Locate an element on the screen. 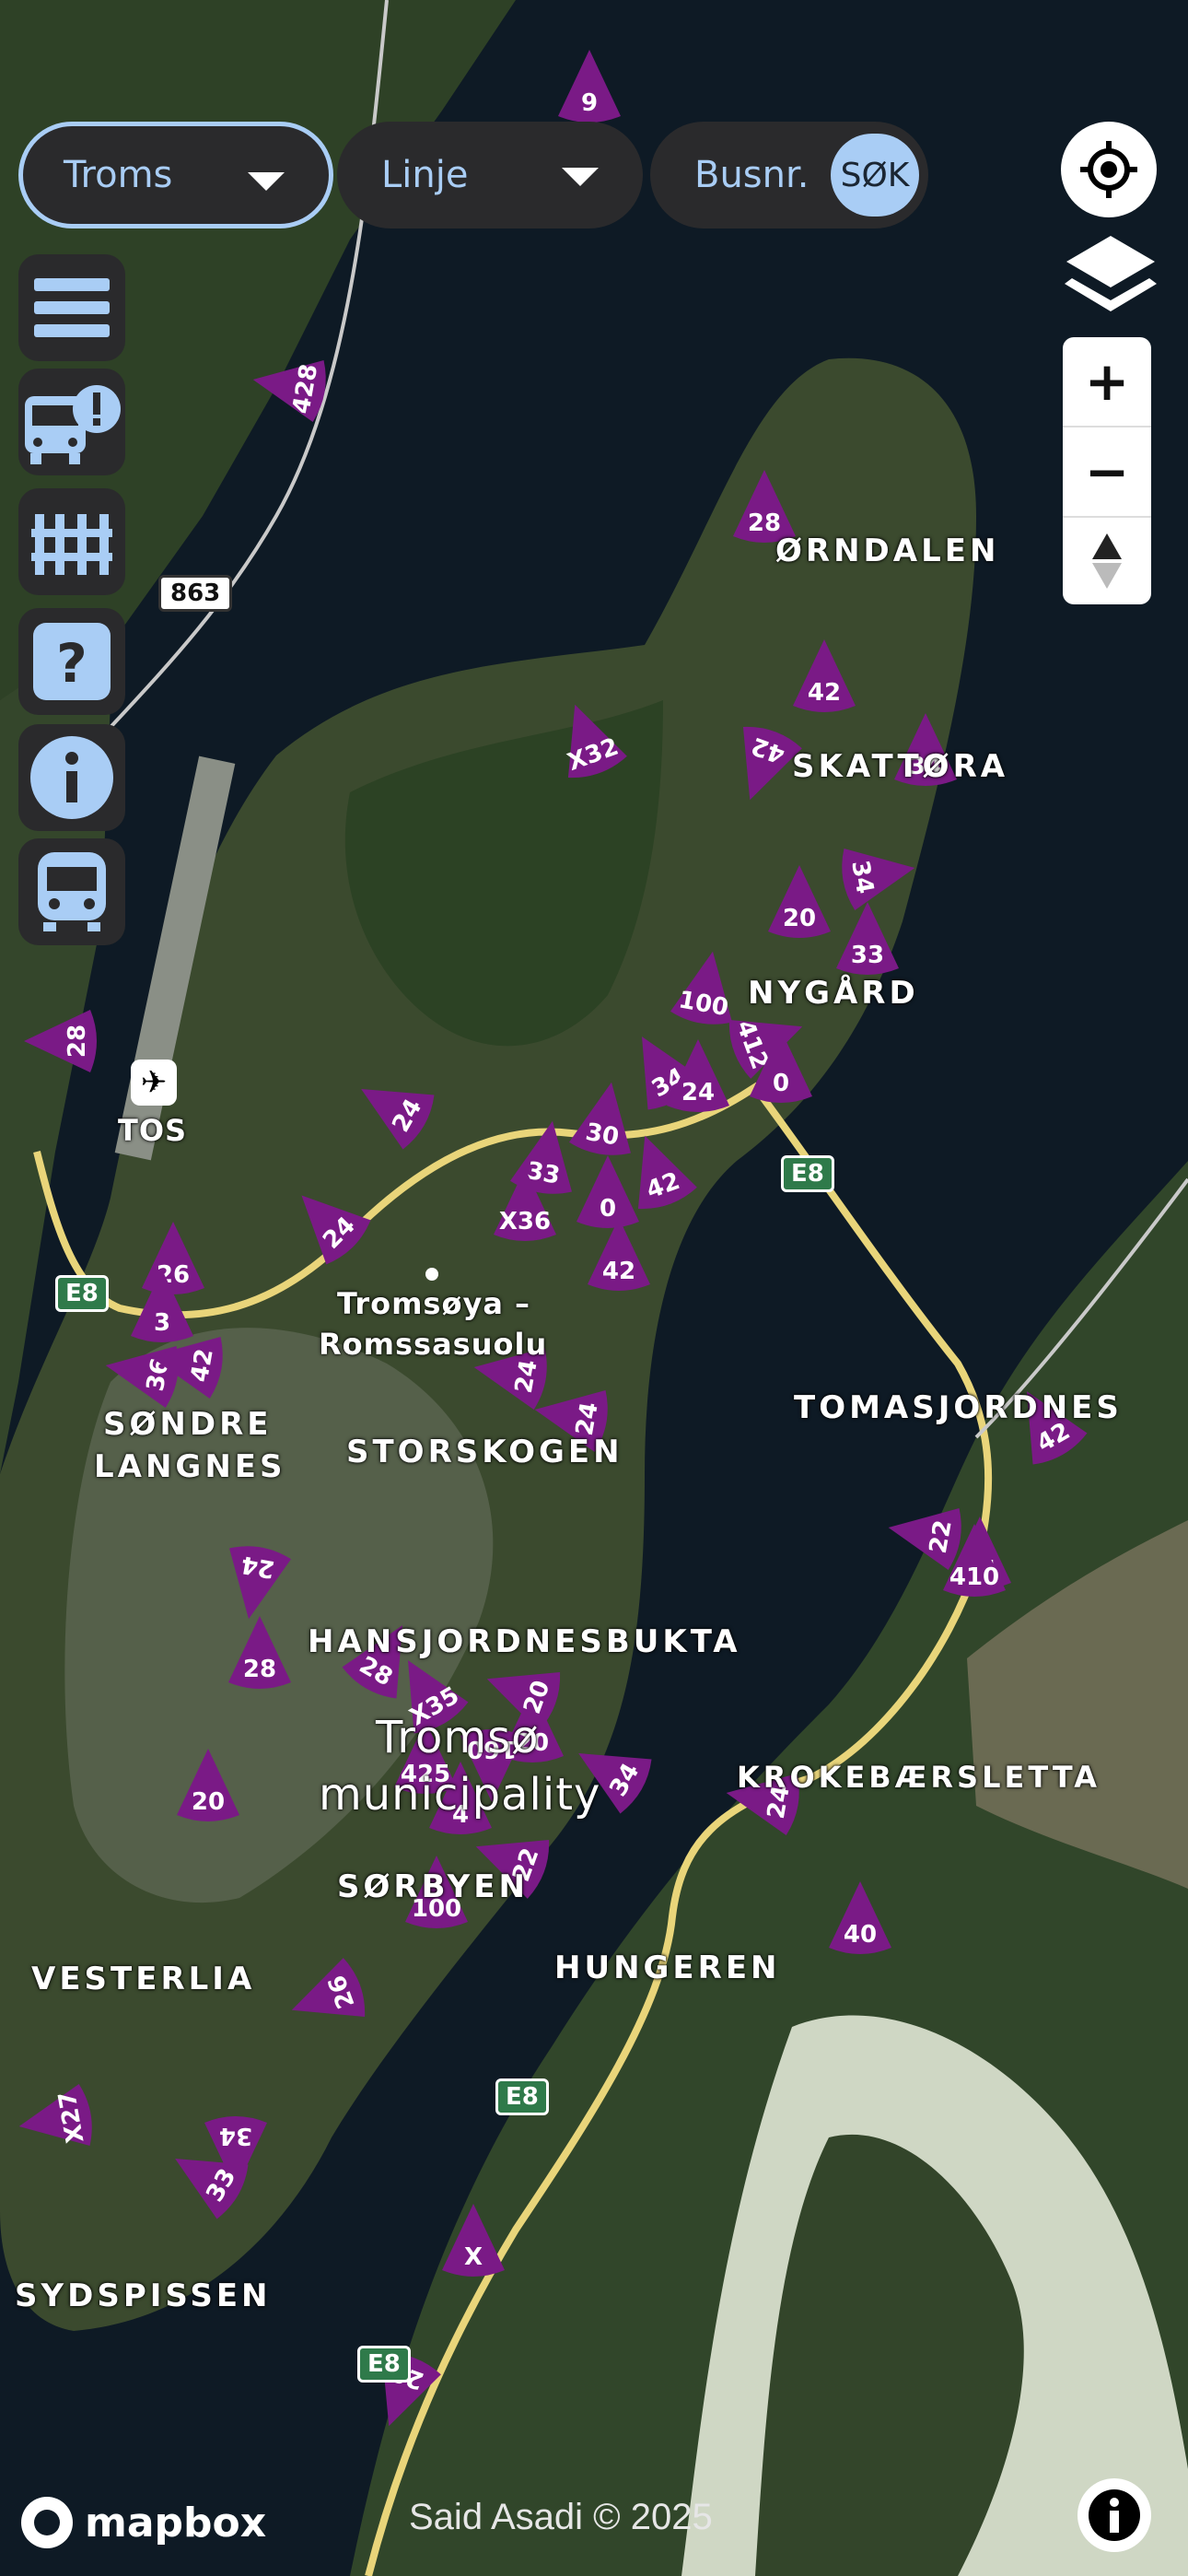 This screenshot has height=2576, width=1188. menu-button is located at coordinates (71, 307).